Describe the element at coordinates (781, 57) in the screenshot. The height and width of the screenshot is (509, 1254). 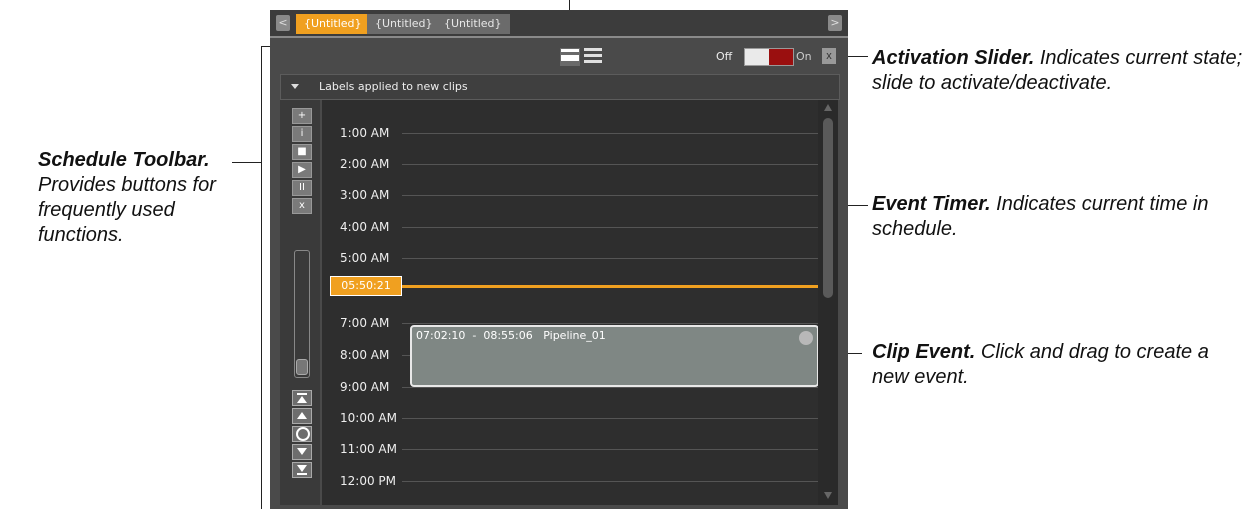
I see `activation-slider-knob` at that location.